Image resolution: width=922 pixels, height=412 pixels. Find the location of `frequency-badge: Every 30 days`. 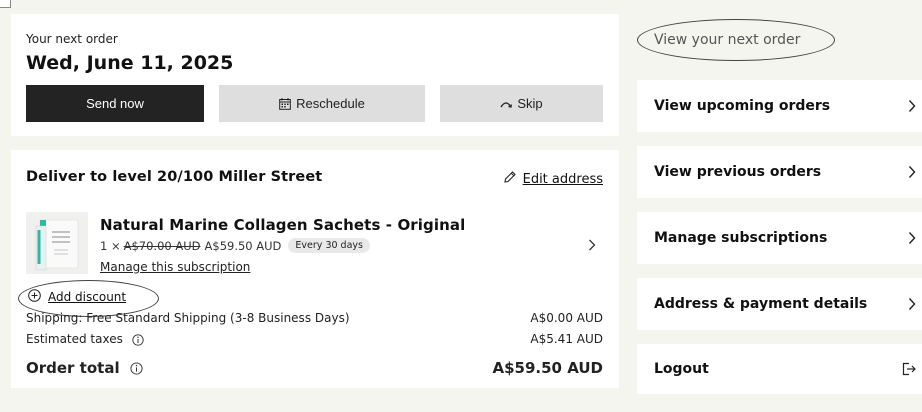

frequency-badge: Every 30 days is located at coordinates (329, 245).